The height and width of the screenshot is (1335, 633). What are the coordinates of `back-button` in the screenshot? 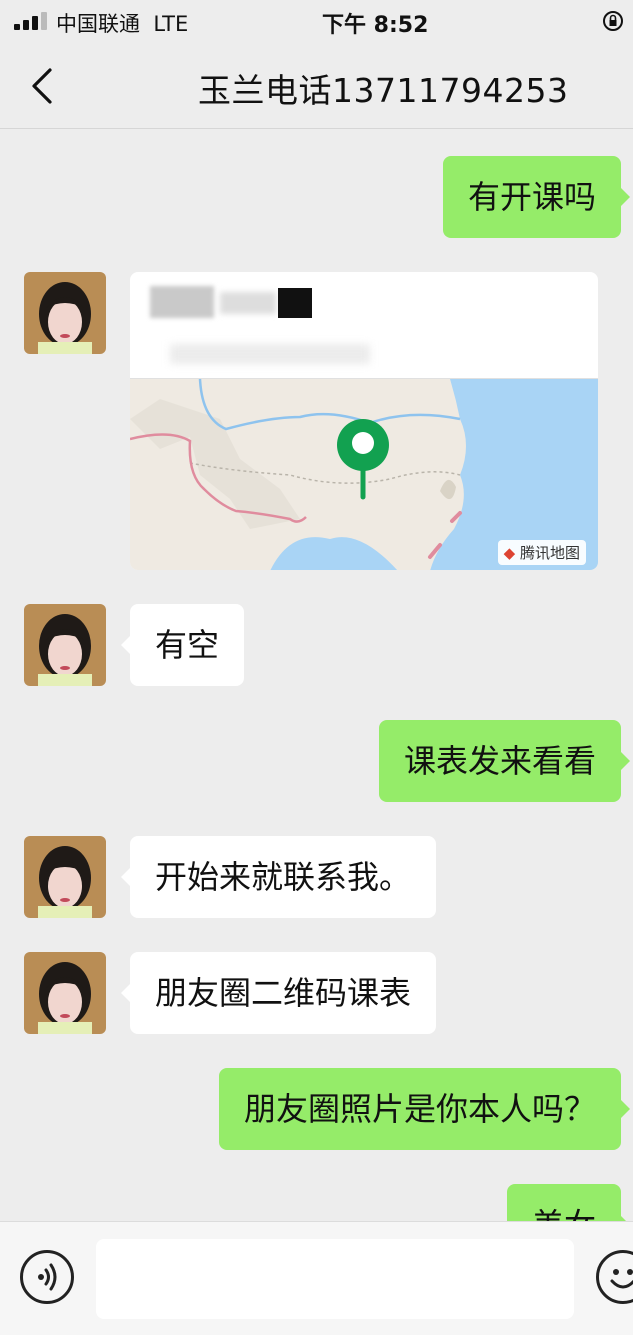 It's located at (44, 86).